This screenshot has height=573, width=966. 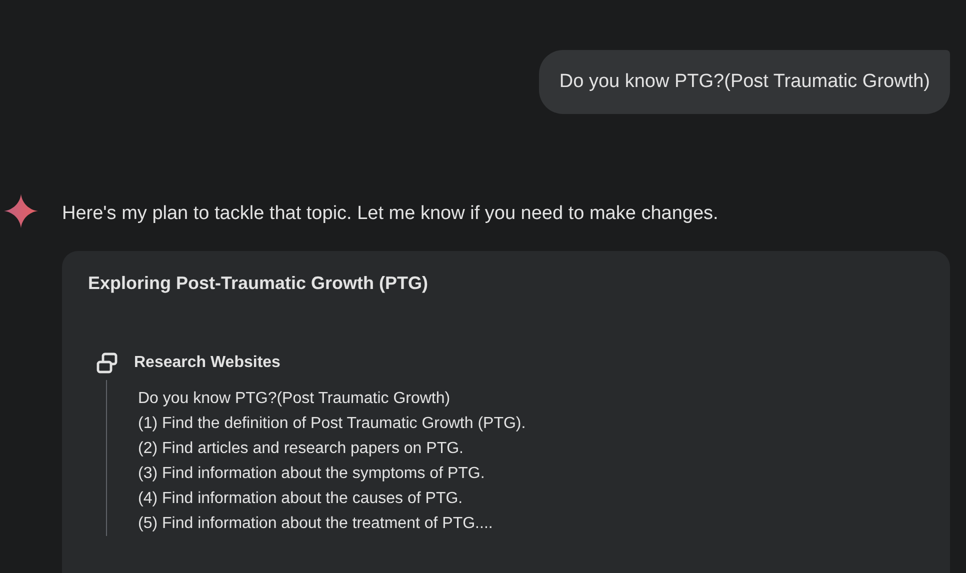 I want to click on plan-title: Exploring Post-Traumatic Growth (PTG), so click(x=259, y=283).